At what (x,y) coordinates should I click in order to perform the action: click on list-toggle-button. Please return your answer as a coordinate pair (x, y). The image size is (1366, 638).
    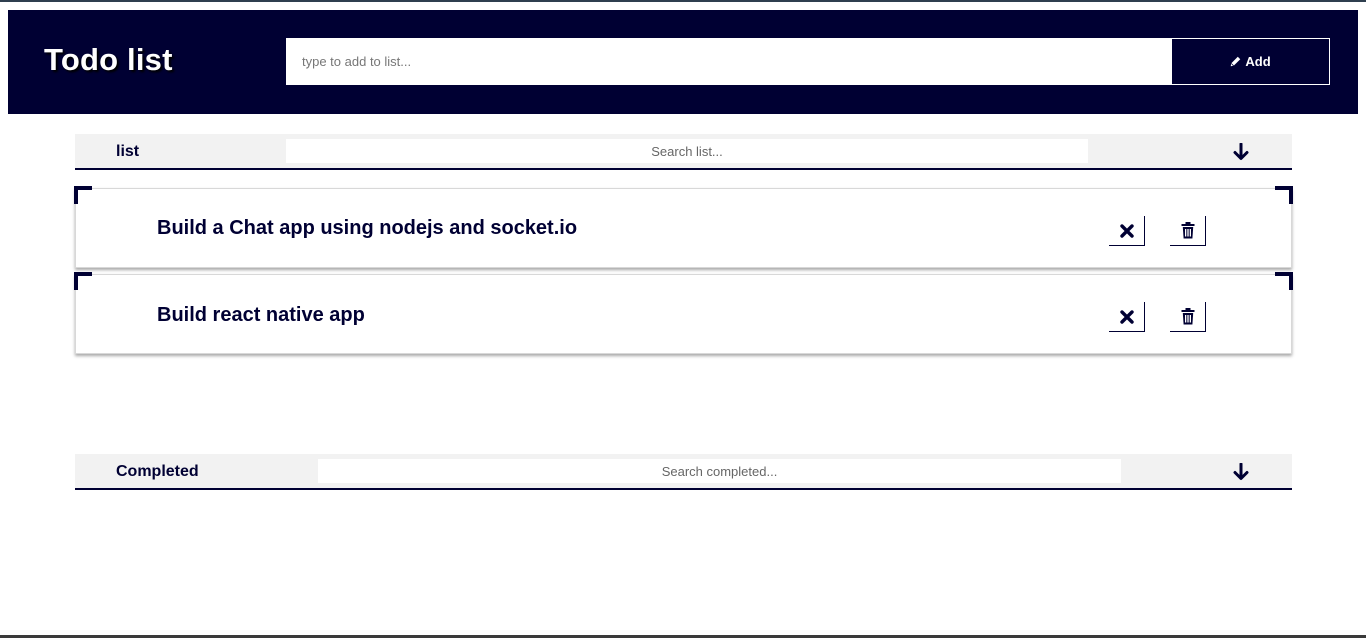
    Looking at the image, I should click on (1241, 152).